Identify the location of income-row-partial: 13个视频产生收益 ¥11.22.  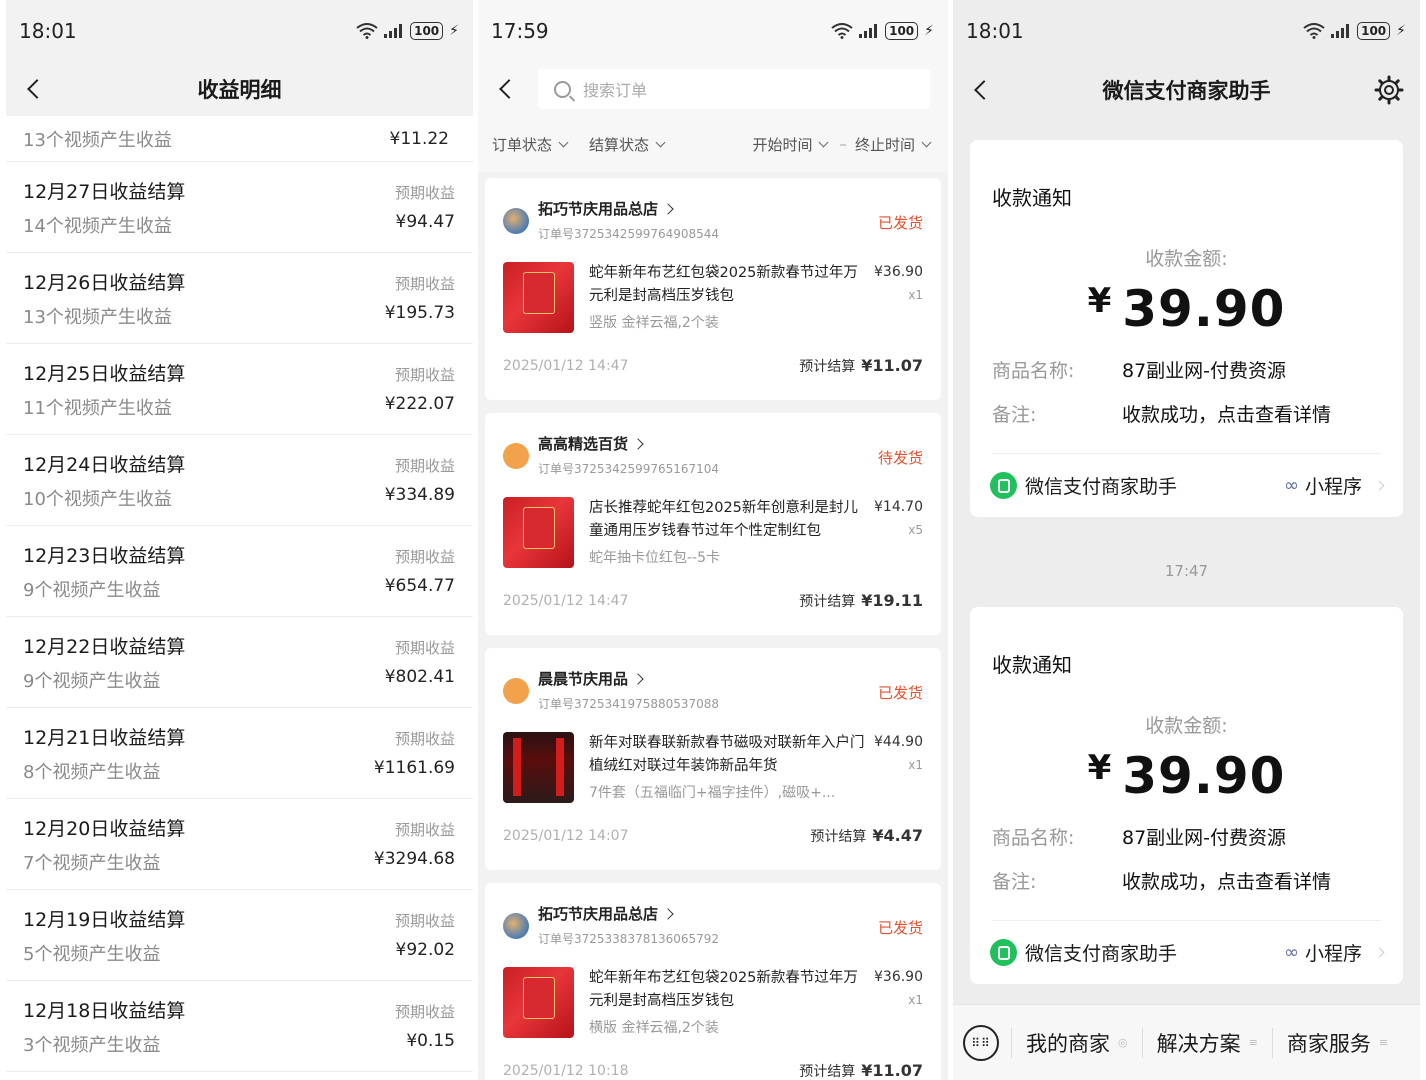
(239, 139).